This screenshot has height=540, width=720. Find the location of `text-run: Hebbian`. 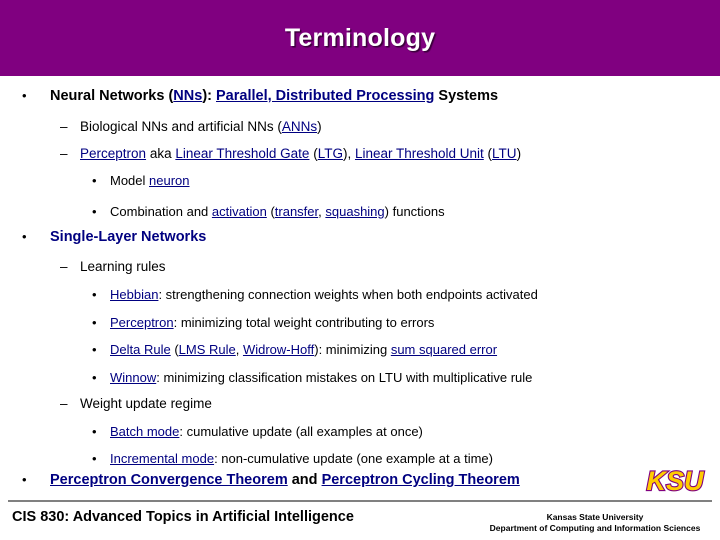

text-run: Hebbian is located at coordinates (134, 294).